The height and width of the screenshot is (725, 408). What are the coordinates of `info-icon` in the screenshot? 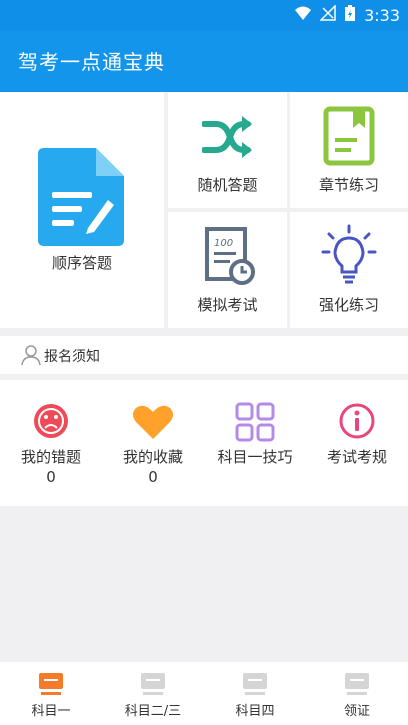 It's located at (357, 423).